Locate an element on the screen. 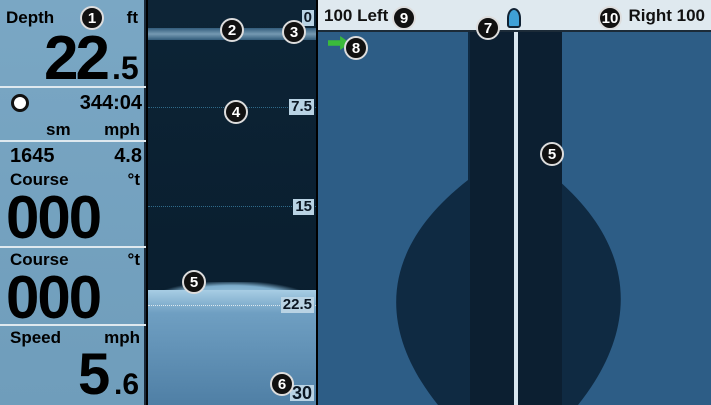  callout-3: 3 is located at coordinates (294, 32).